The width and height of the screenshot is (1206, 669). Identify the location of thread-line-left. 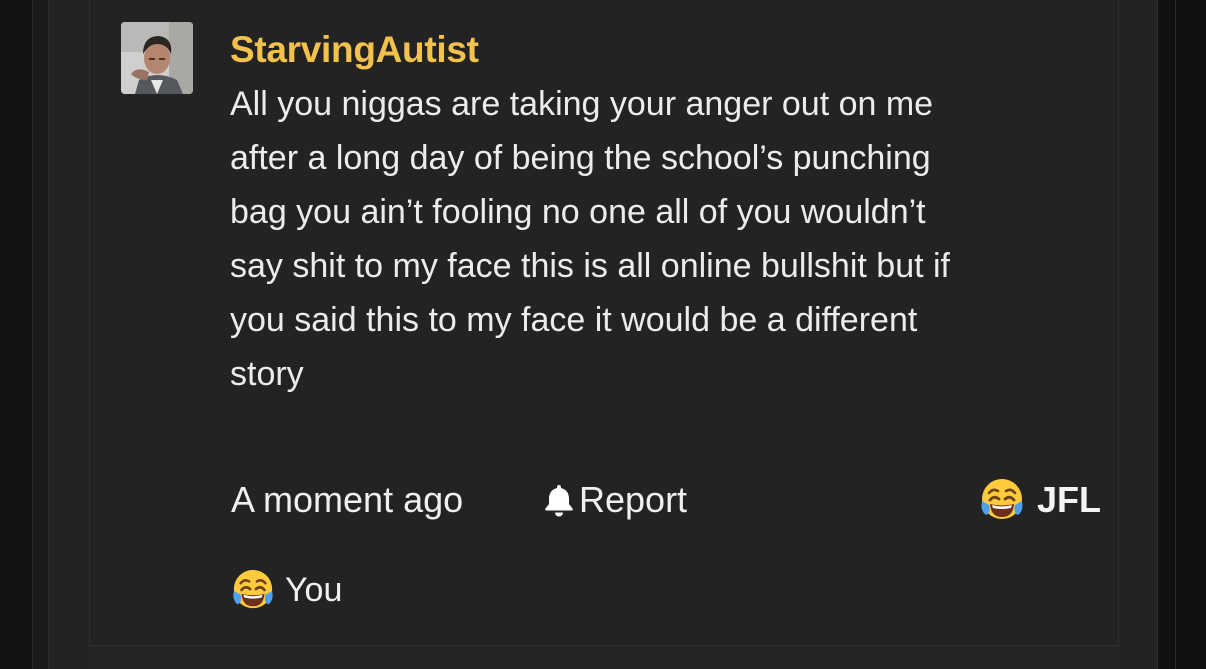
(89, 323).